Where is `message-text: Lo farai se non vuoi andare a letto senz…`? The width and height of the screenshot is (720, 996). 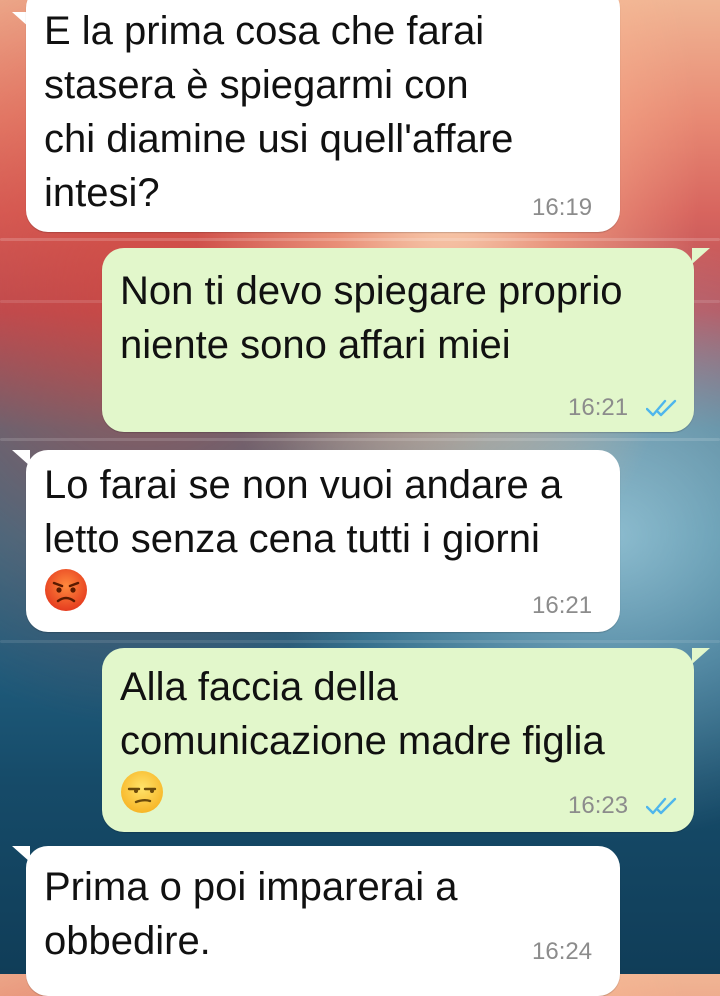 message-text: Lo farai se non vuoi andare a letto senz… is located at coordinates (303, 512).